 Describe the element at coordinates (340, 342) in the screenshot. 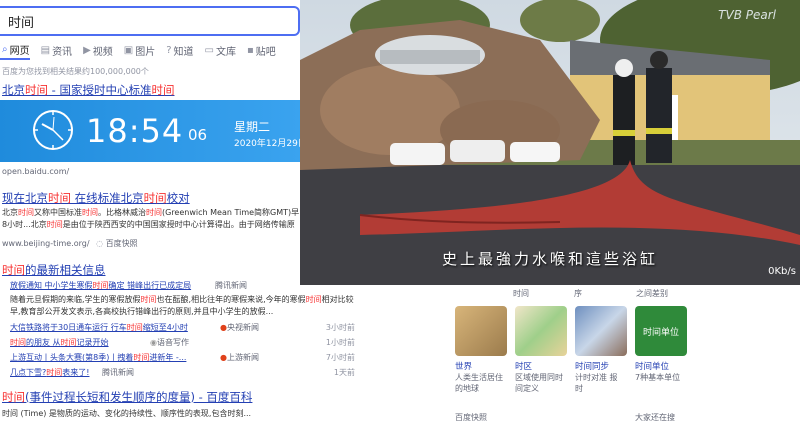

I see `news-time: 1小时前` at that location.